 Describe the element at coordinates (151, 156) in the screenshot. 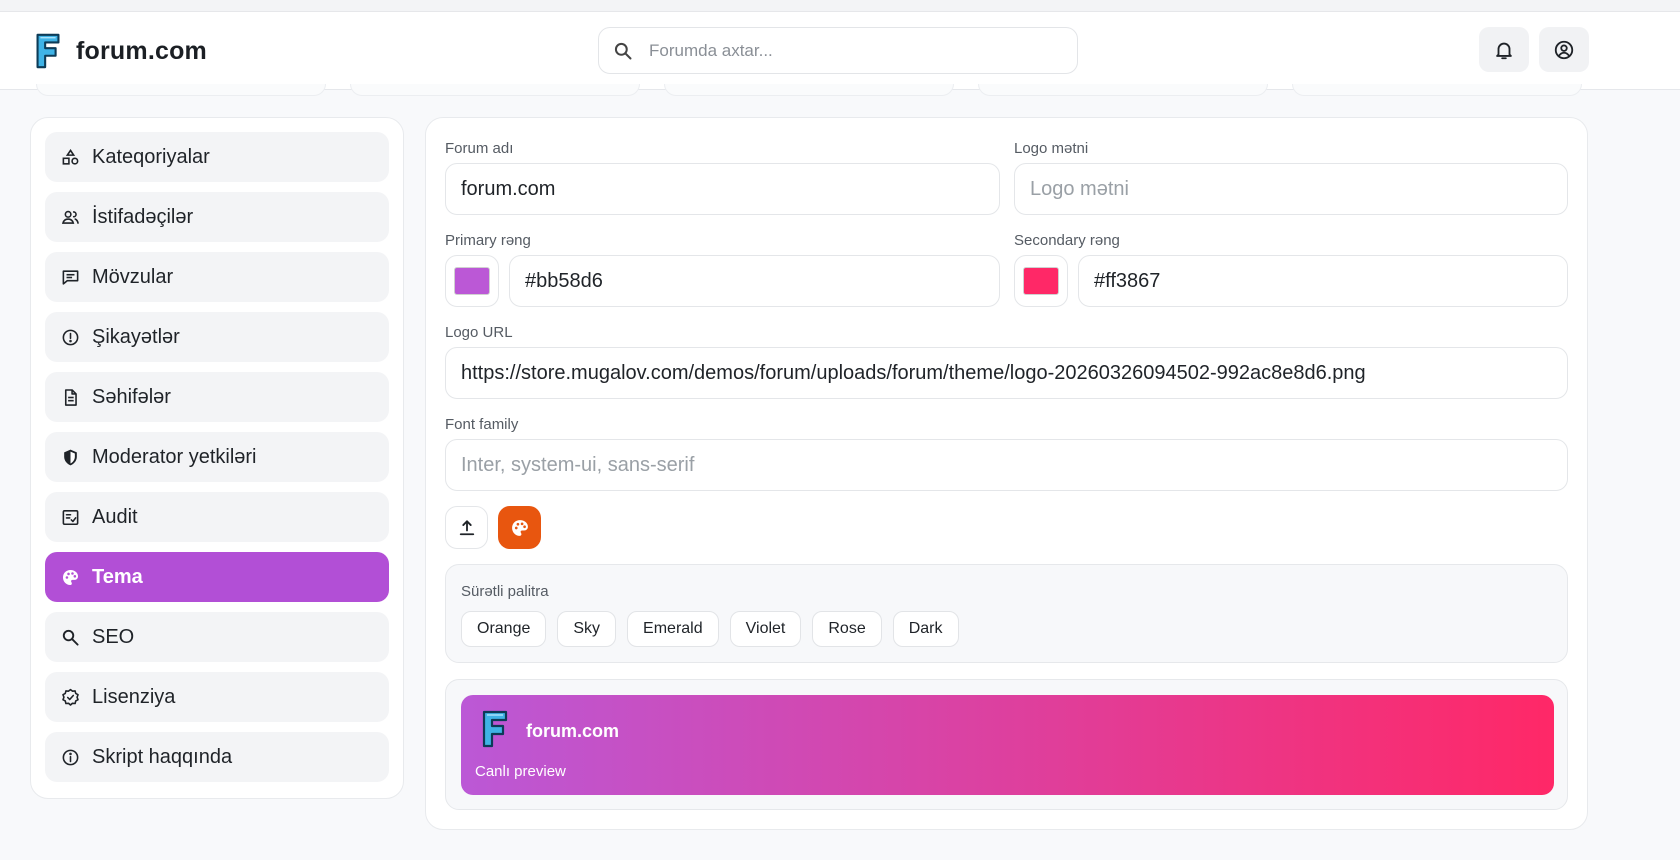

I see `sidebar-item-label: Kateqoriyalar` at that location.